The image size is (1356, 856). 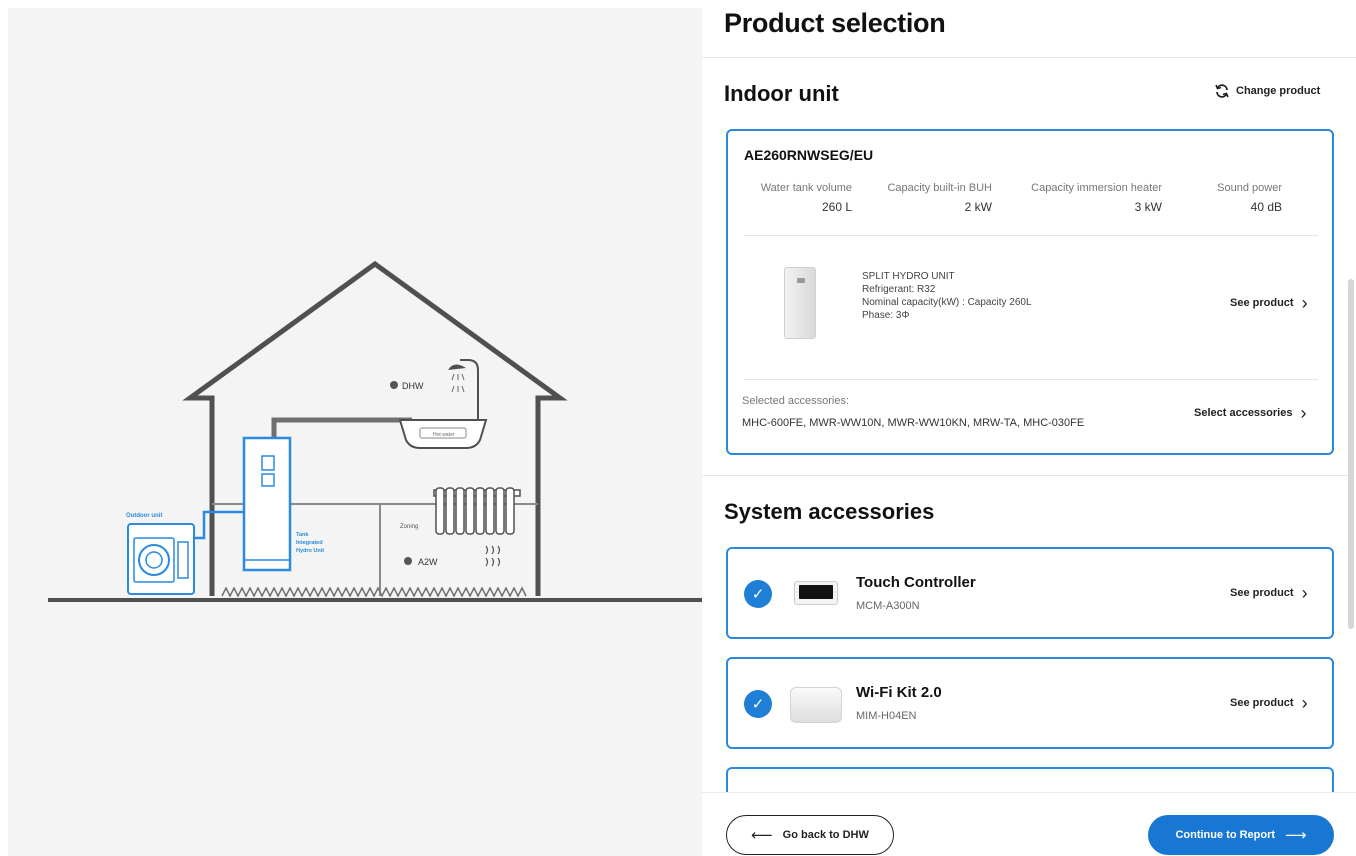 I want to click on tank-label-3: Hydro Unit, so click(x=310, y=551).